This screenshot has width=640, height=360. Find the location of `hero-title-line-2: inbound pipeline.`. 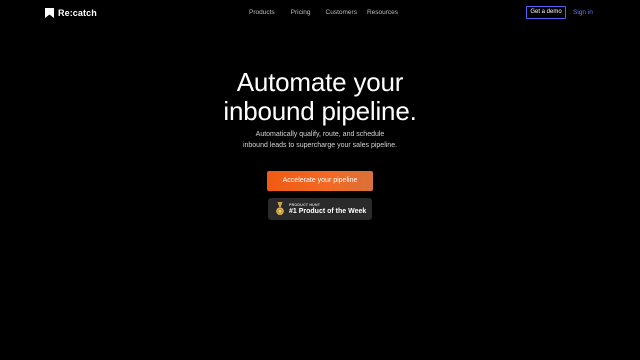

hero-title-line-2: inbound pipeline. is located at coordinates (320, 111).